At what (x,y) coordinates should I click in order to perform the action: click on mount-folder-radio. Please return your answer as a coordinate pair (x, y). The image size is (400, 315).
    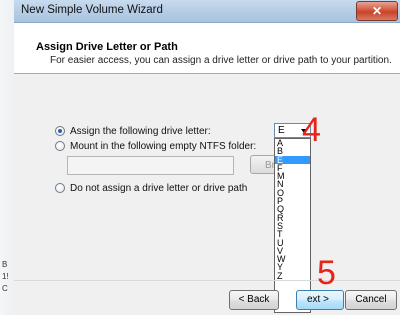
    Looking at the image, I should click on (60, 146).